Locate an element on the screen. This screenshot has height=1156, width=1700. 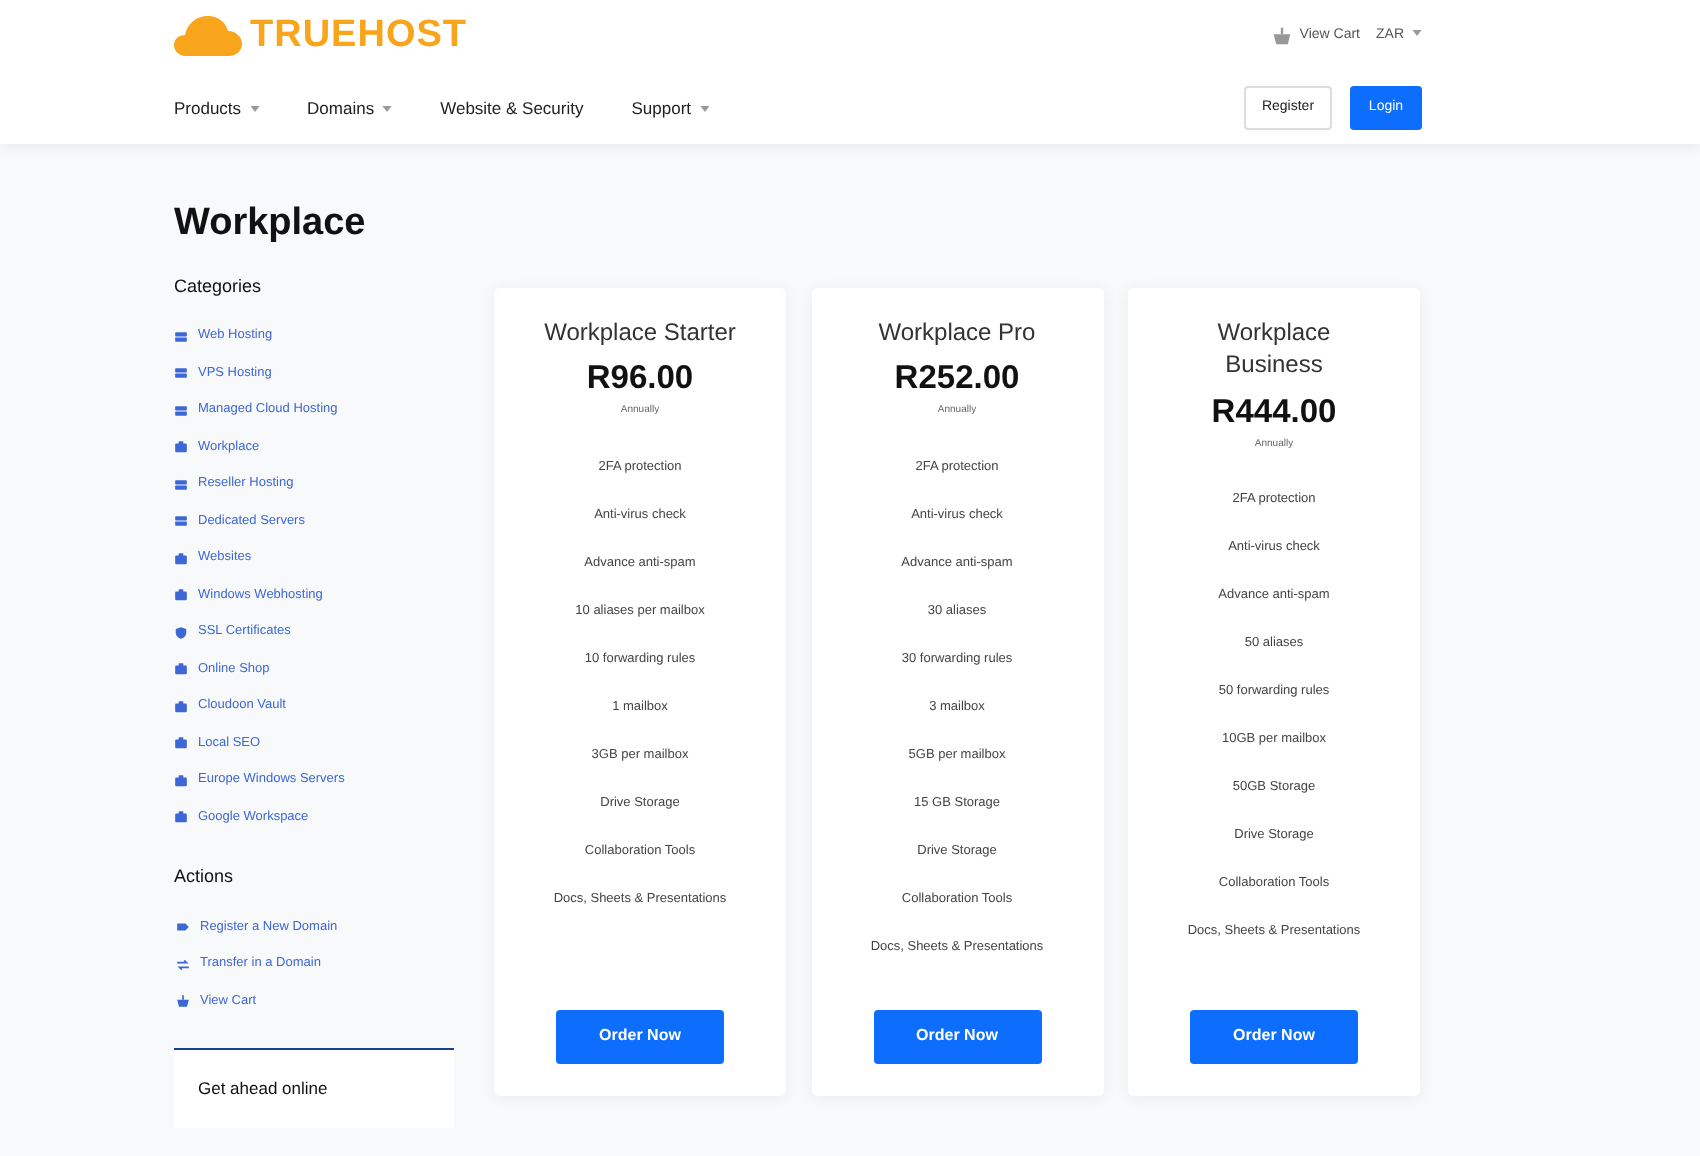
plan-price: R252.00 is located at coordinates (957, 379).